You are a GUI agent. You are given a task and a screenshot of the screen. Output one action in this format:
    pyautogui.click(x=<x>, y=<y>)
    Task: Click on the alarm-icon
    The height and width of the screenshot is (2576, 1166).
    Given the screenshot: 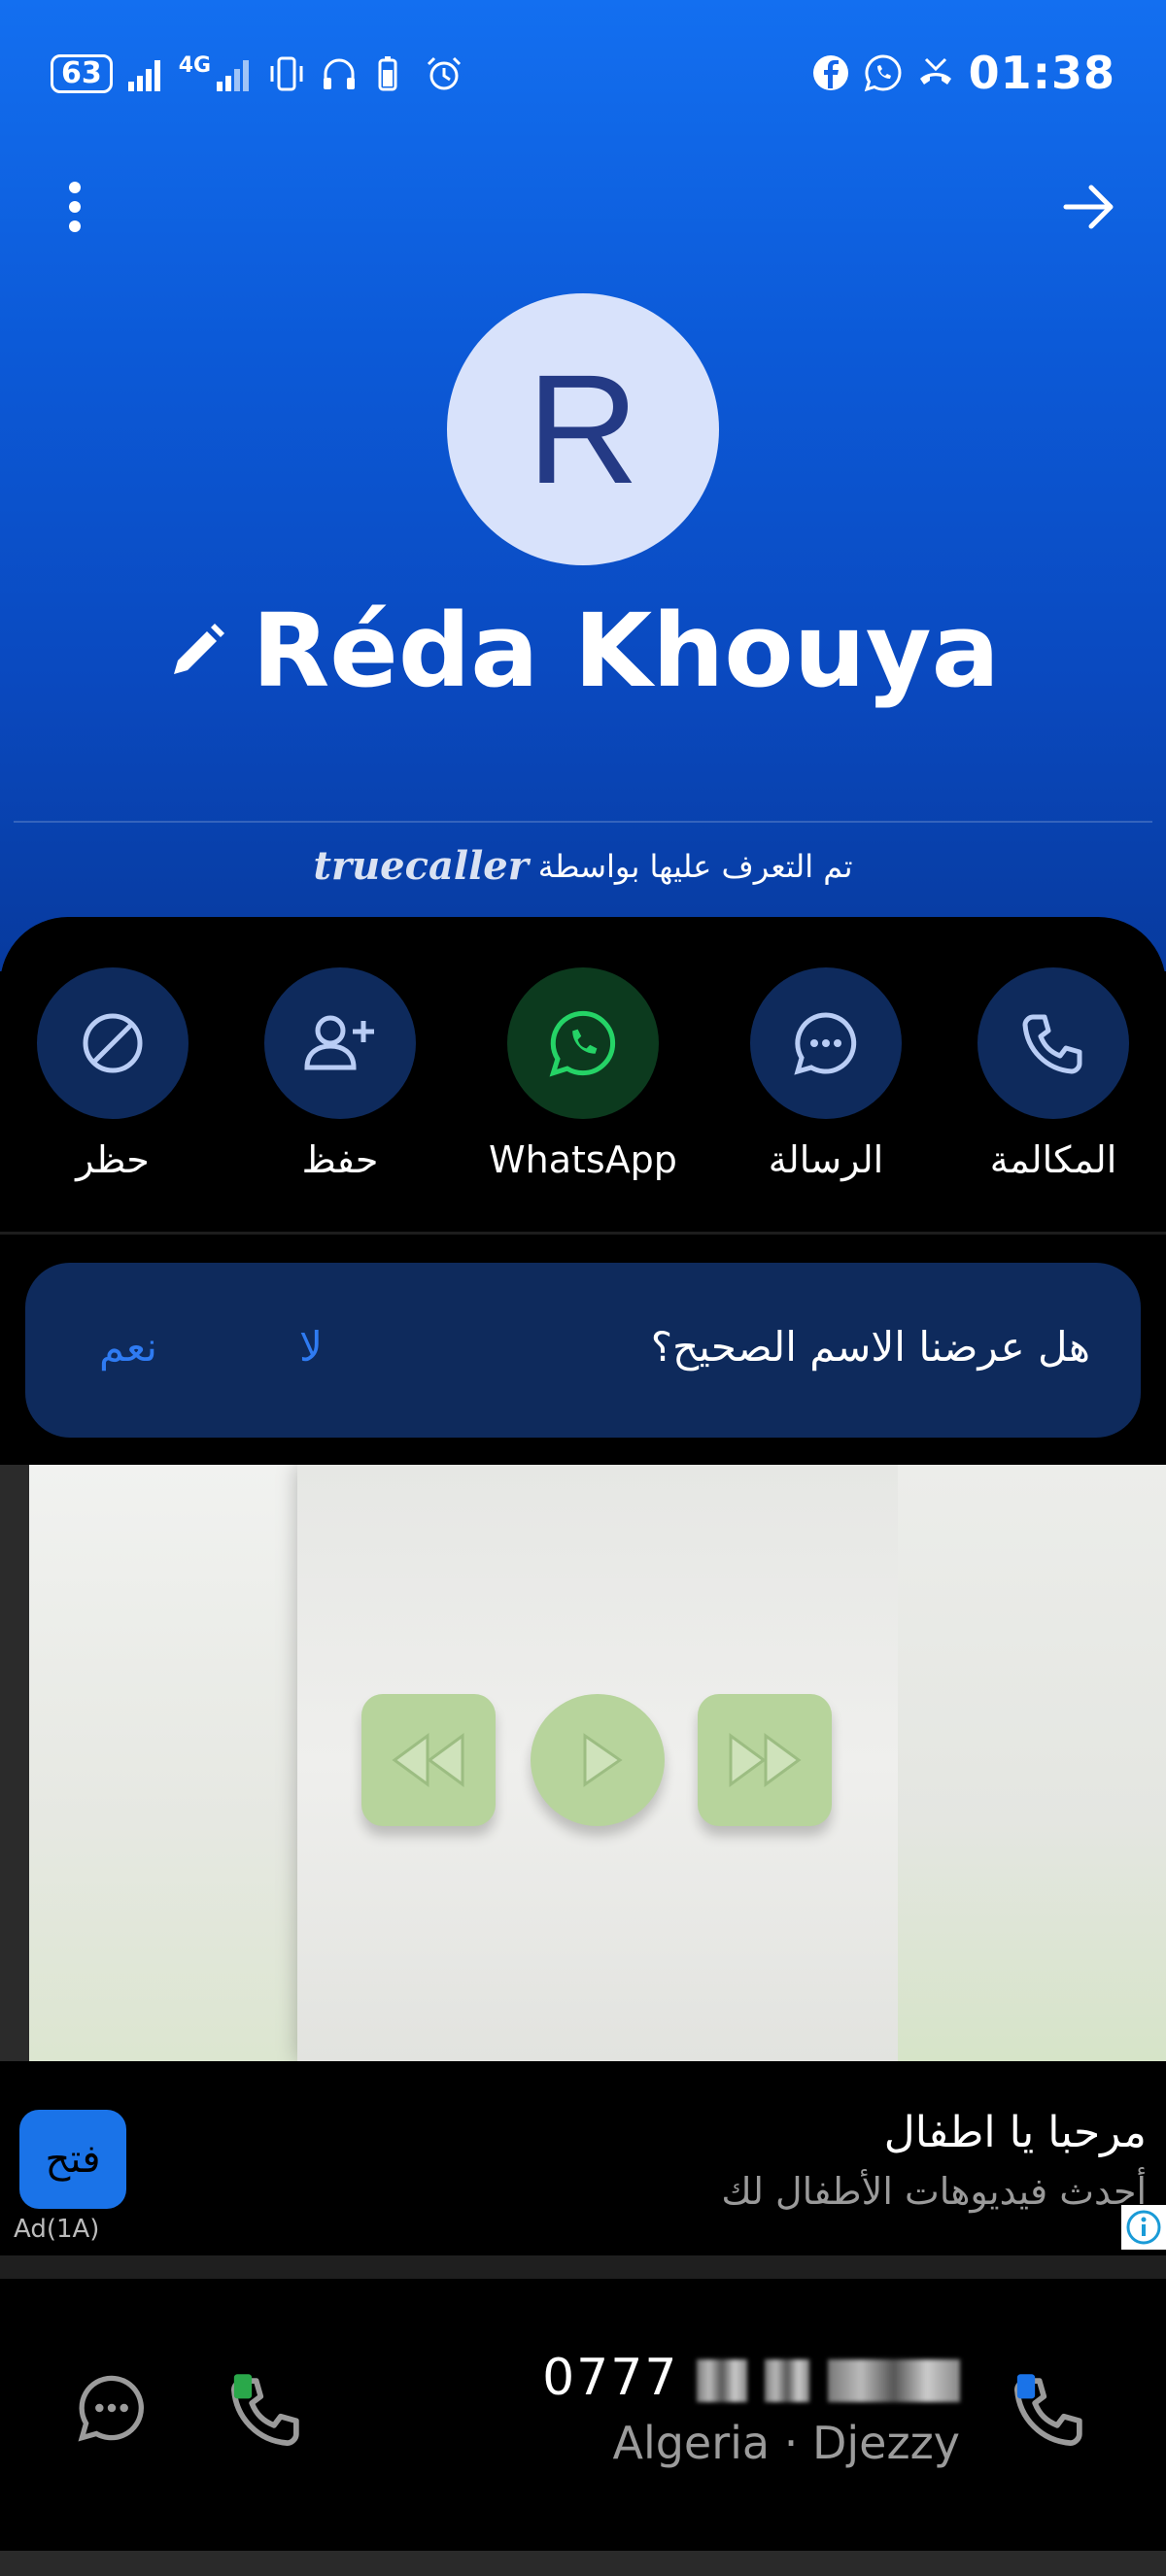 What is the action you would take?
    pyautogui.click(x=445, y=73)
    